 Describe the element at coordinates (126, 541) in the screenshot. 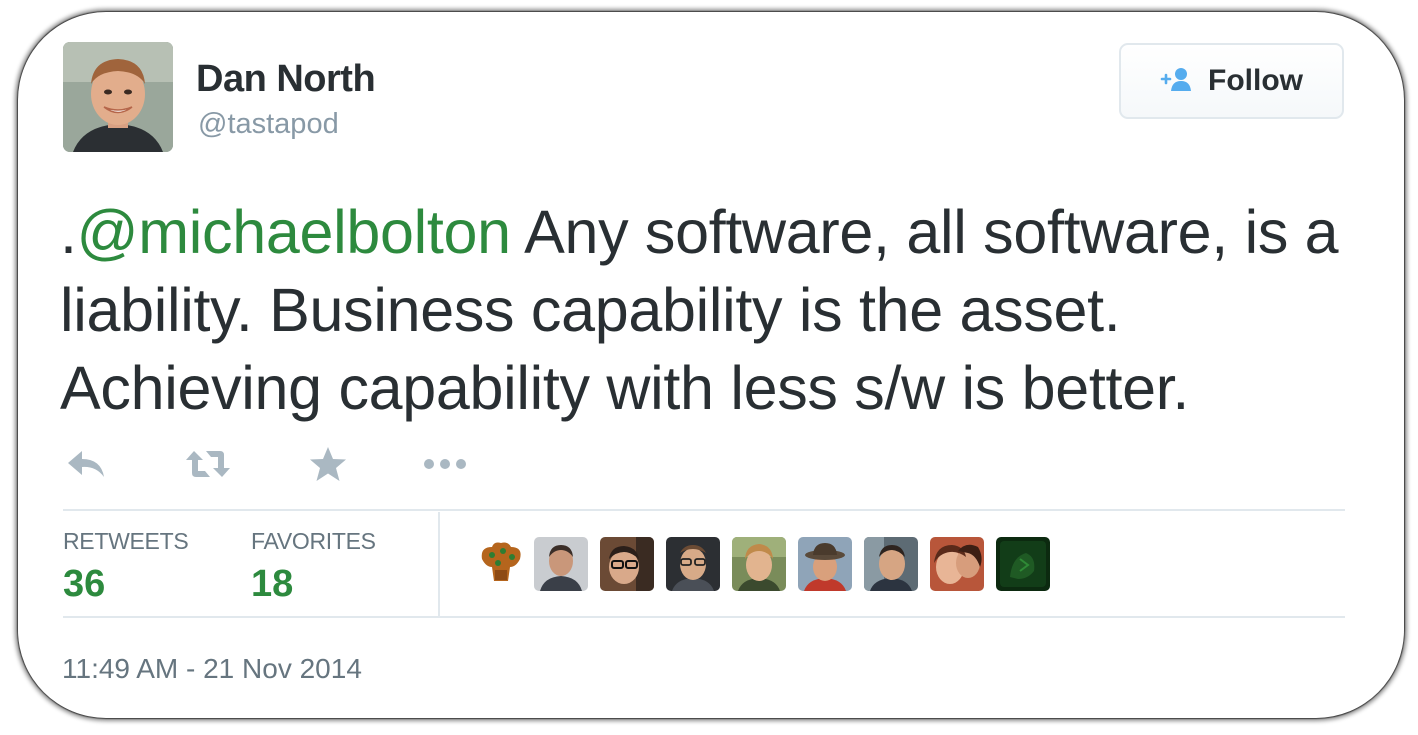

I see `retweets-label: RETWEETS` at that location.